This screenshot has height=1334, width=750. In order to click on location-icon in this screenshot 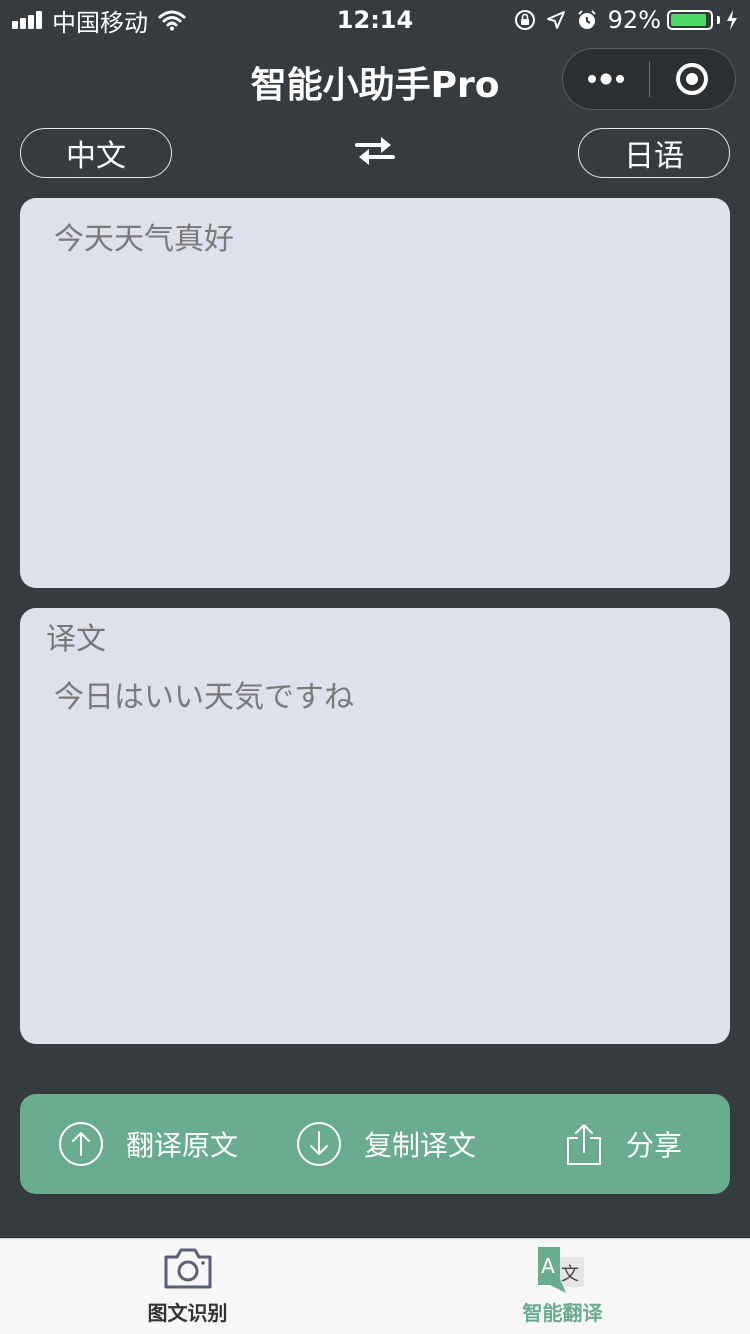, I will do `click(556, 20)`.